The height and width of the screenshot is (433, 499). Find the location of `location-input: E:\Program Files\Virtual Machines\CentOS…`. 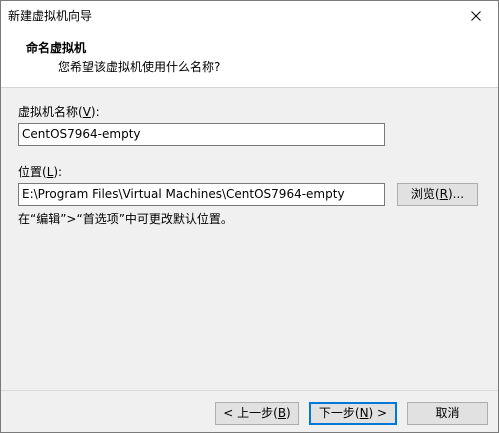

location-input: E:\Program Files\Virtual Machines\CentOS… is located at coordinates (201, 194).